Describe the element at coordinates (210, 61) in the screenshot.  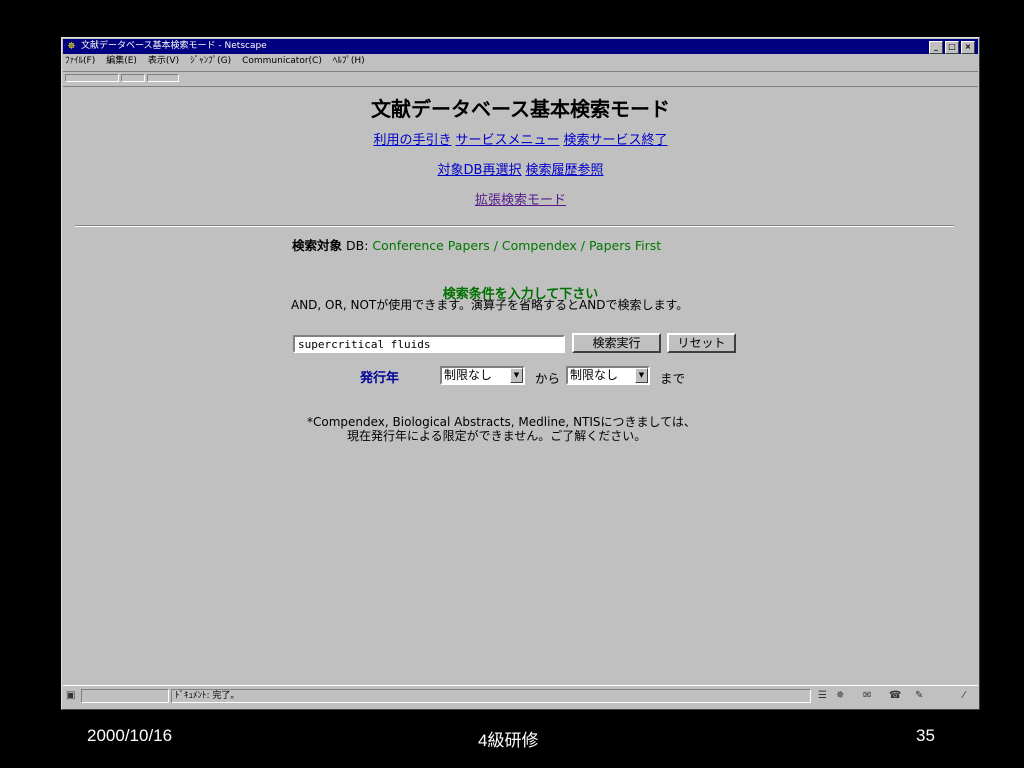
I see `menu-go: ｼﾞｬﾝﾌﾟ(G)` at that location.